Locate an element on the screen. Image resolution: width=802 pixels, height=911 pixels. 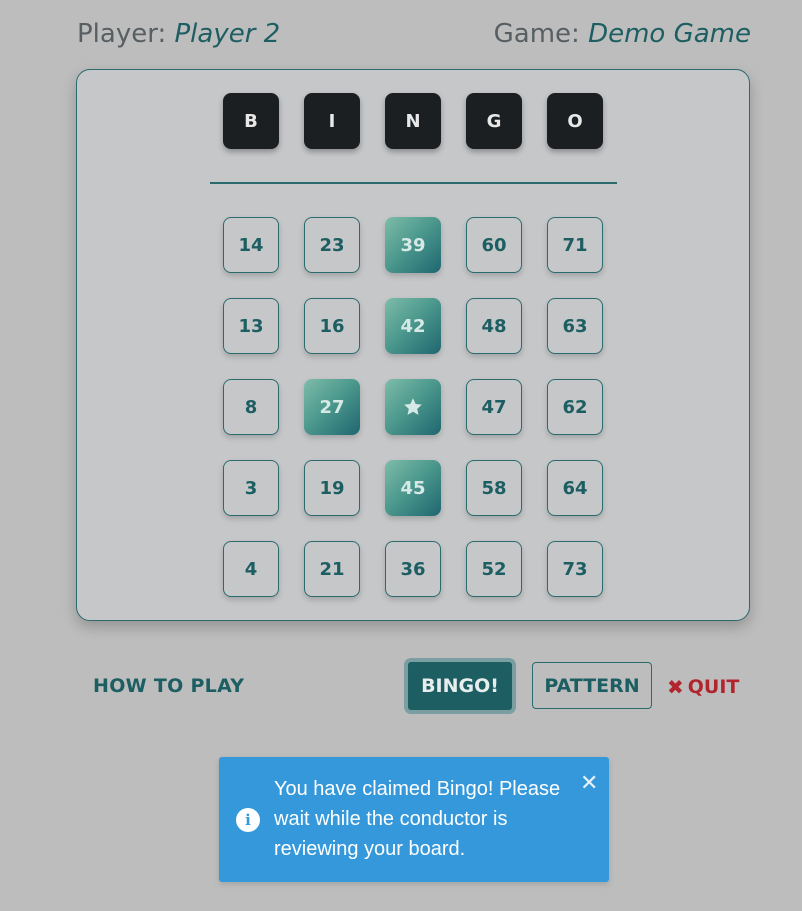
bingo-letters: B I N G O is located at coordinates (413, 121).